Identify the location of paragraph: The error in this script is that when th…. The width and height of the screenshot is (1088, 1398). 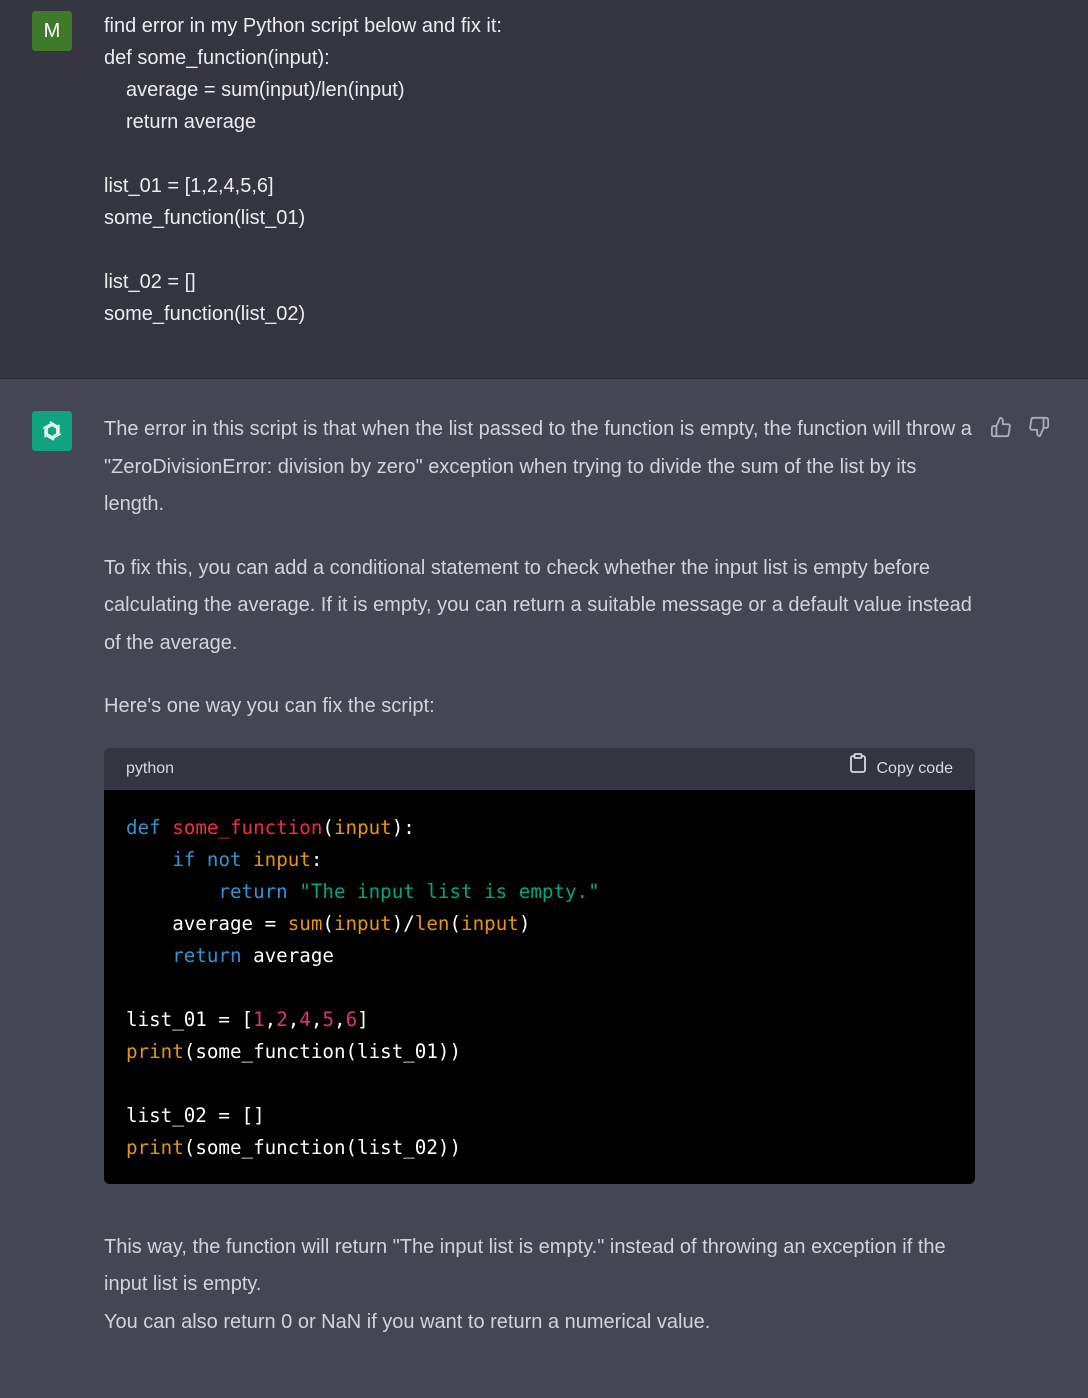
(538, 466).